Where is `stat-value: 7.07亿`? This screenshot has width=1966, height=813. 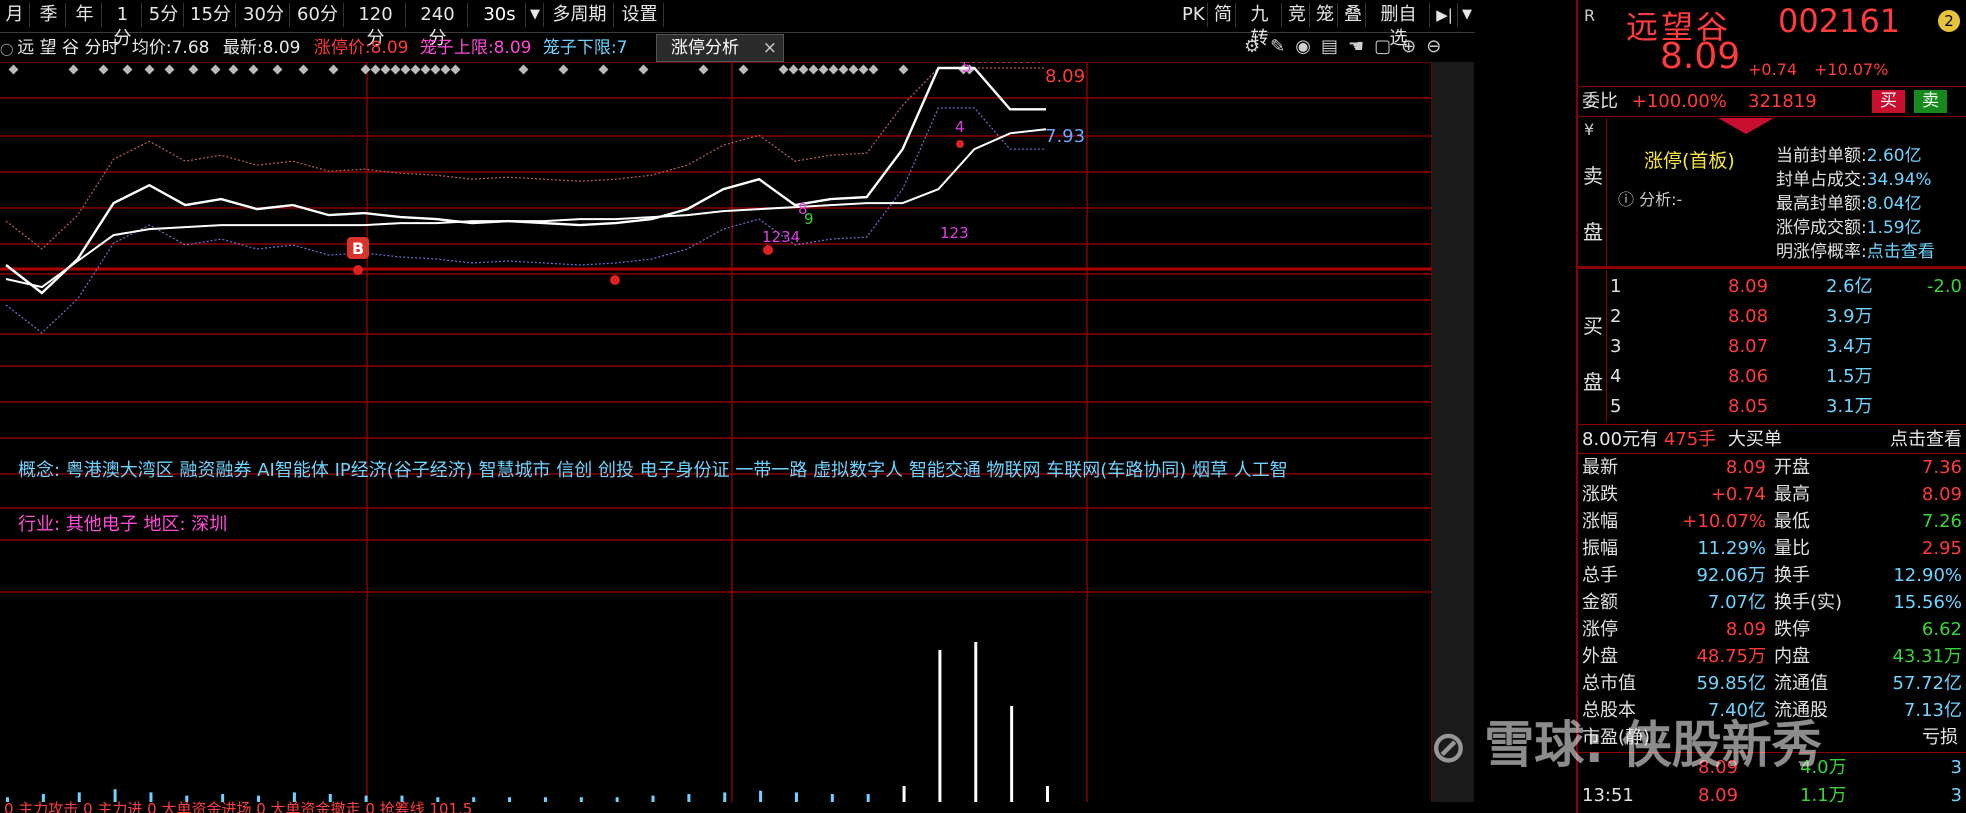
stat-value: 7.07亿 is located at coordinates (1736, 602).